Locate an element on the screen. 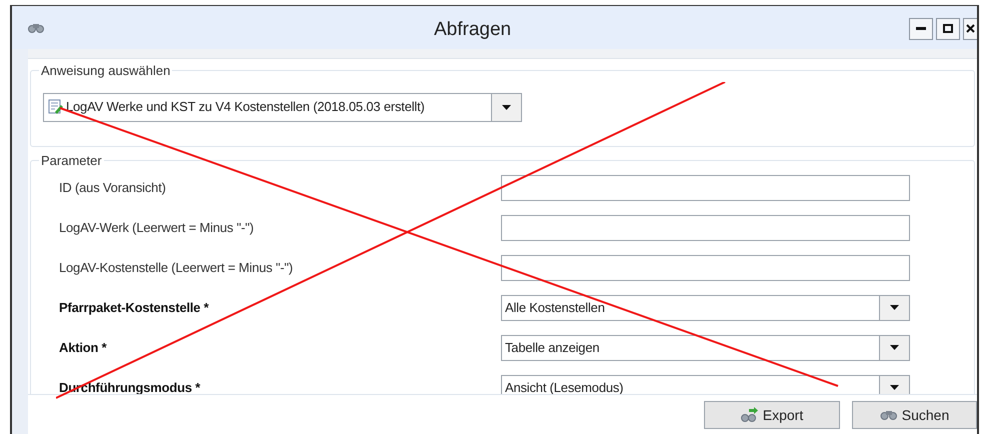 Image resolution: width=986 pixels, height=434 pixels. parameter-label: LogAV-Kostenstelle (Leerwert = Minus "-") is located at coordinates (176, 267).